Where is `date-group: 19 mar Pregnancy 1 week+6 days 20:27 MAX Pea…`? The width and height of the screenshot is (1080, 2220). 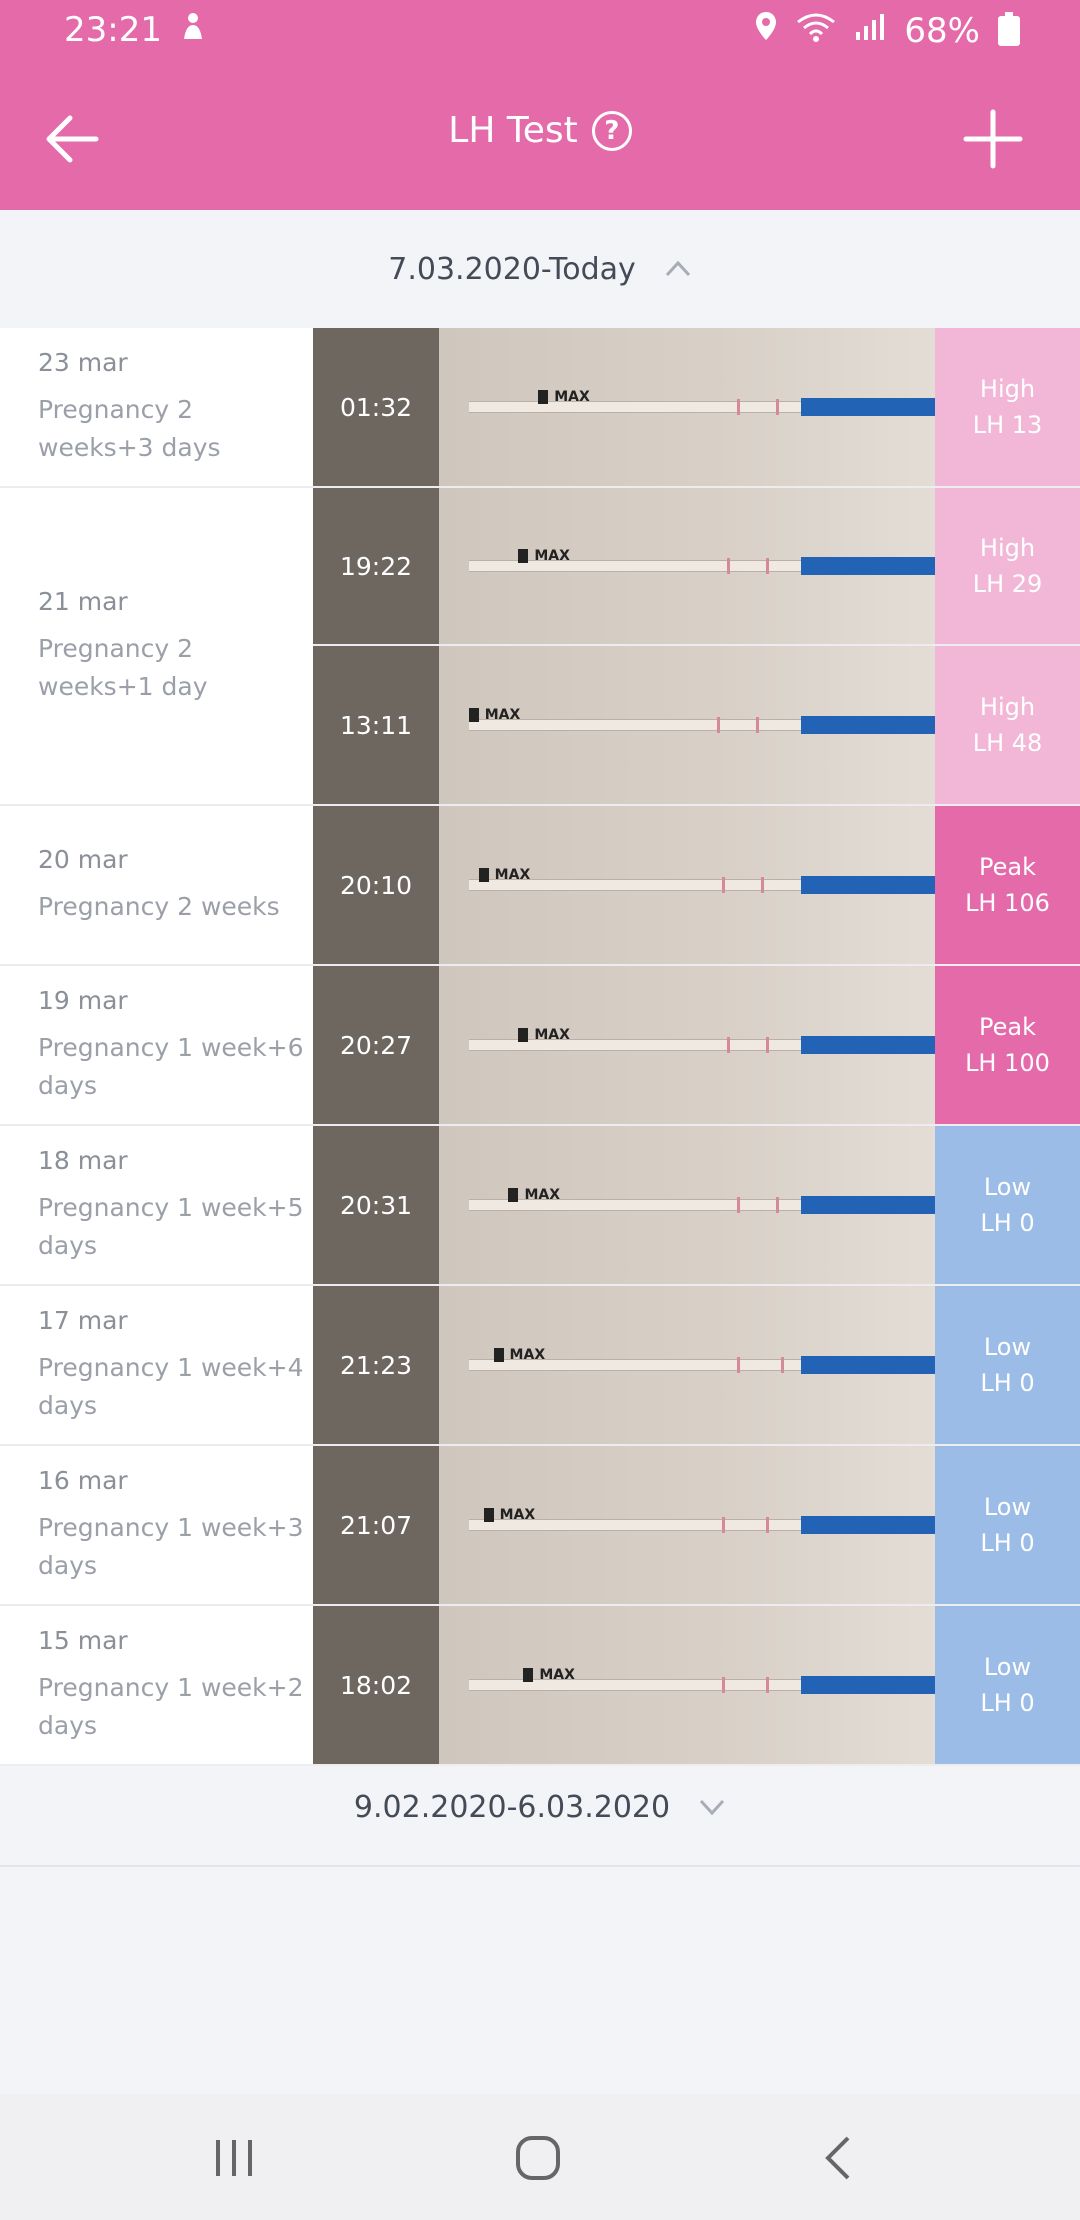 date-group: 19 mar Pregnancy 1 week+6 days 20:27 MAX Pea… is located at coordinates (540, 1046).